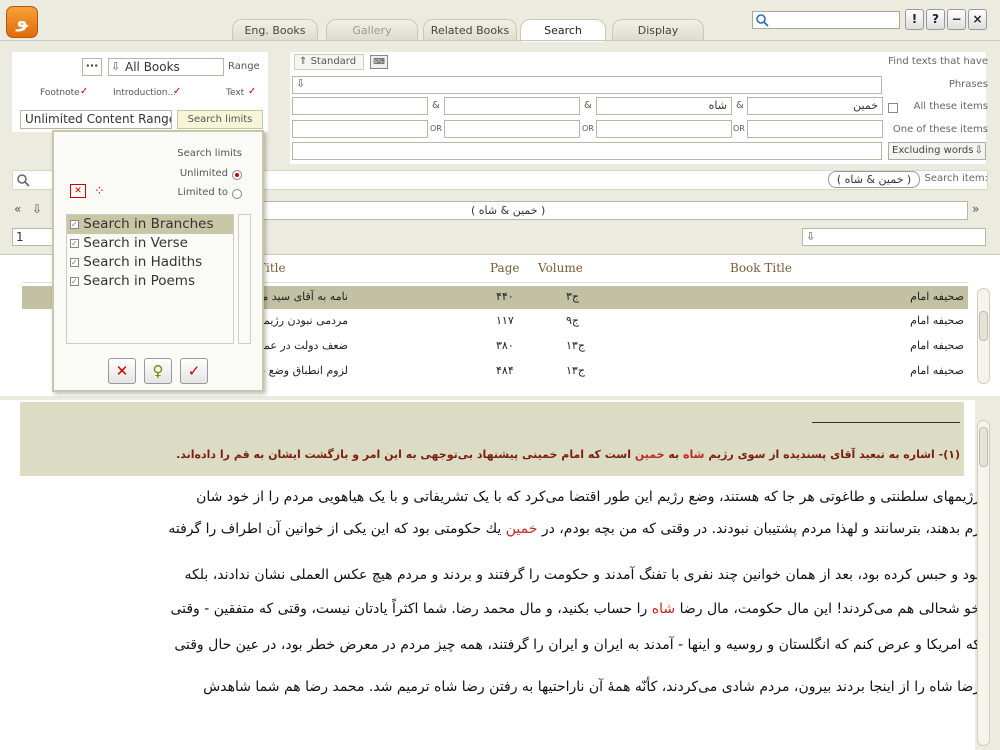 Image resolution: width=1000 pixels, height=750 pixels. Describe the element at coordinates (60, 93) in the screenshot. I see `footnote-label: Footnote` at that location.